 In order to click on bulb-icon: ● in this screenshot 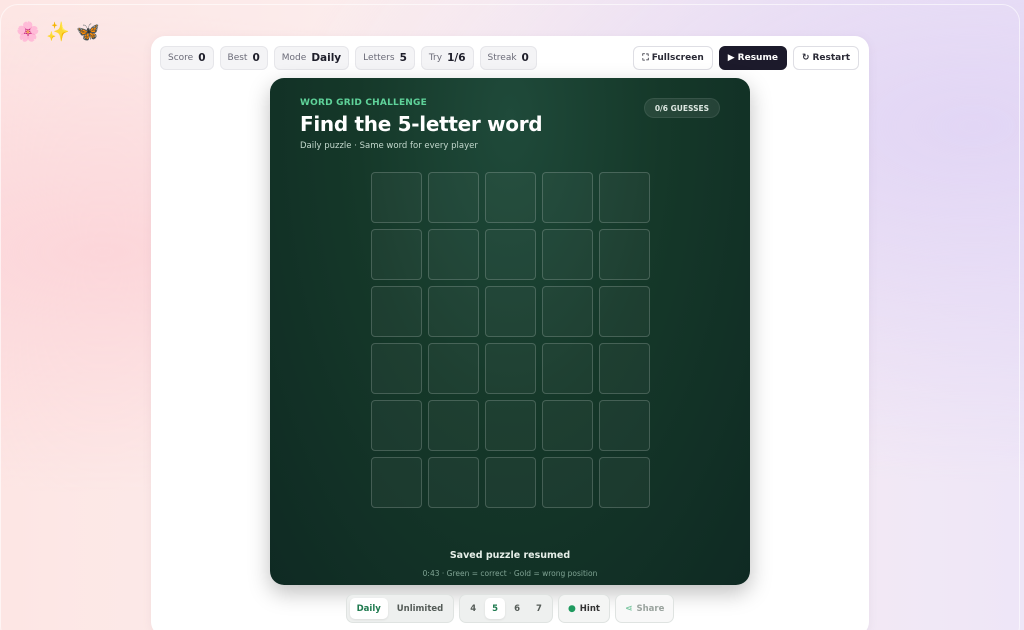, I will do `click(571, 608)`.